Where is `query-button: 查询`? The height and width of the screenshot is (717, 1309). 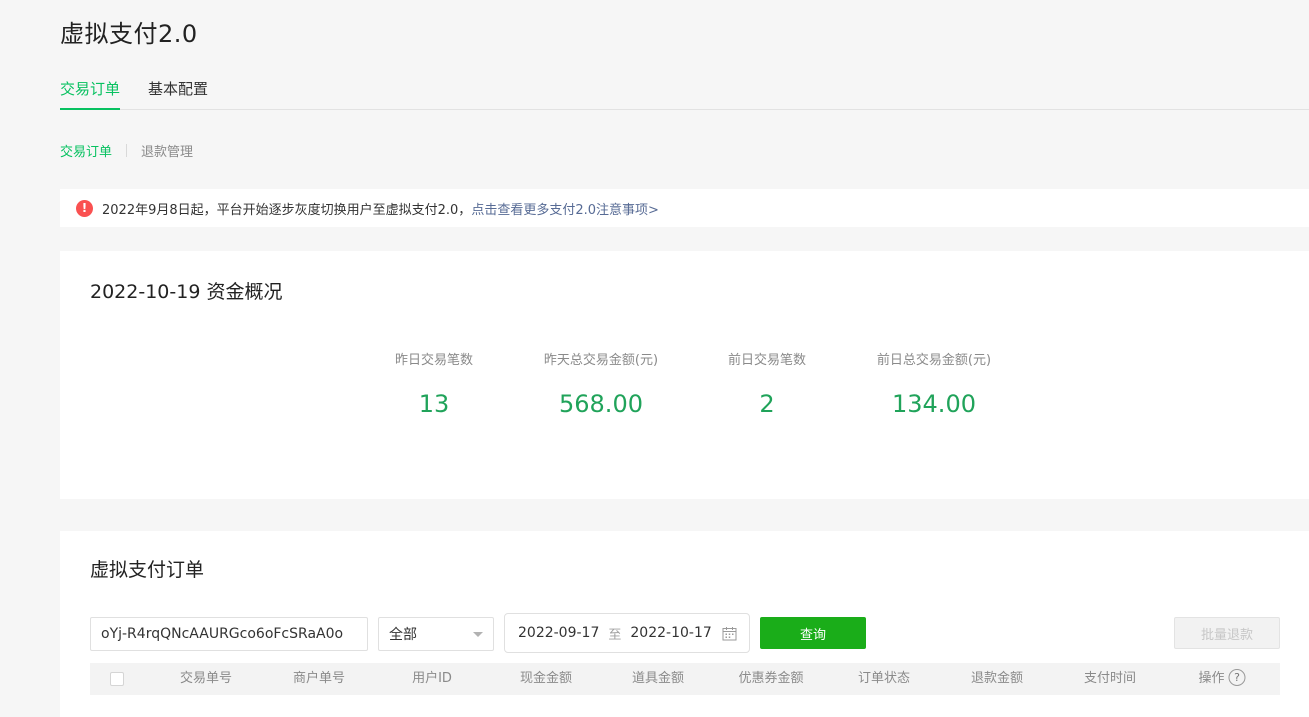
query-button: 查询 is located at coordinates (813, 633).